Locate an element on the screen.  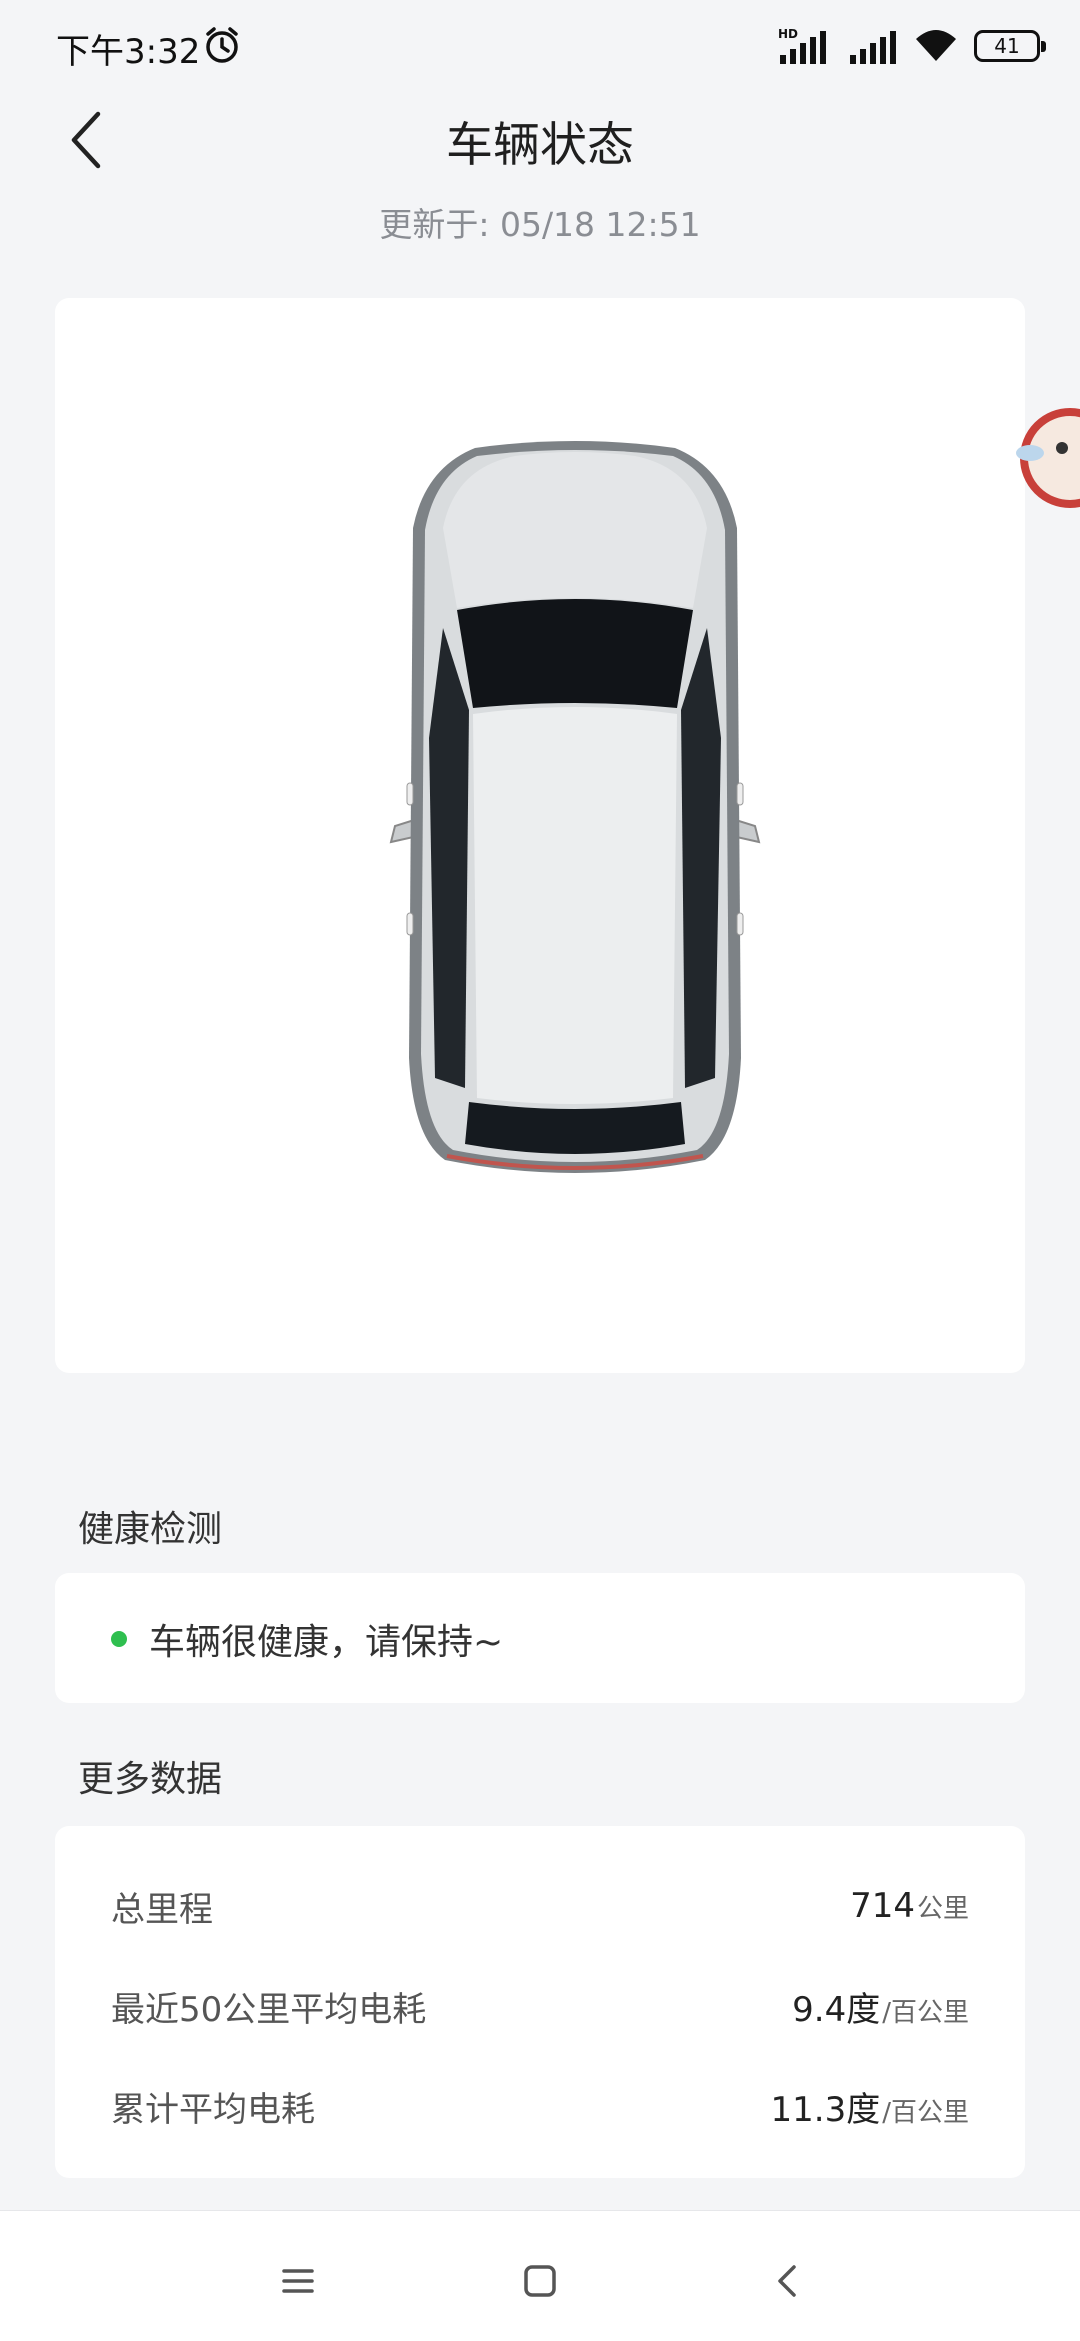
more-data-section-title: 更多数据 is located at coordinates (150, 1779).